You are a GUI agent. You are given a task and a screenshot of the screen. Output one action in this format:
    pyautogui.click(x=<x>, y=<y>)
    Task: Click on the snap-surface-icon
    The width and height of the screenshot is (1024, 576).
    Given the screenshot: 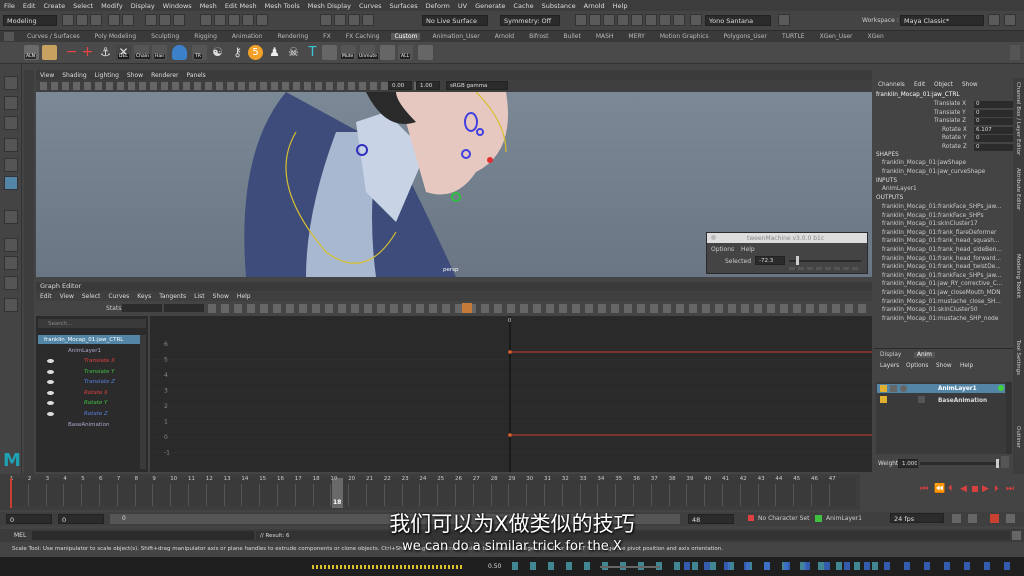 What is the action you would take?
    pyautogui.click(x=262, y=20)
    